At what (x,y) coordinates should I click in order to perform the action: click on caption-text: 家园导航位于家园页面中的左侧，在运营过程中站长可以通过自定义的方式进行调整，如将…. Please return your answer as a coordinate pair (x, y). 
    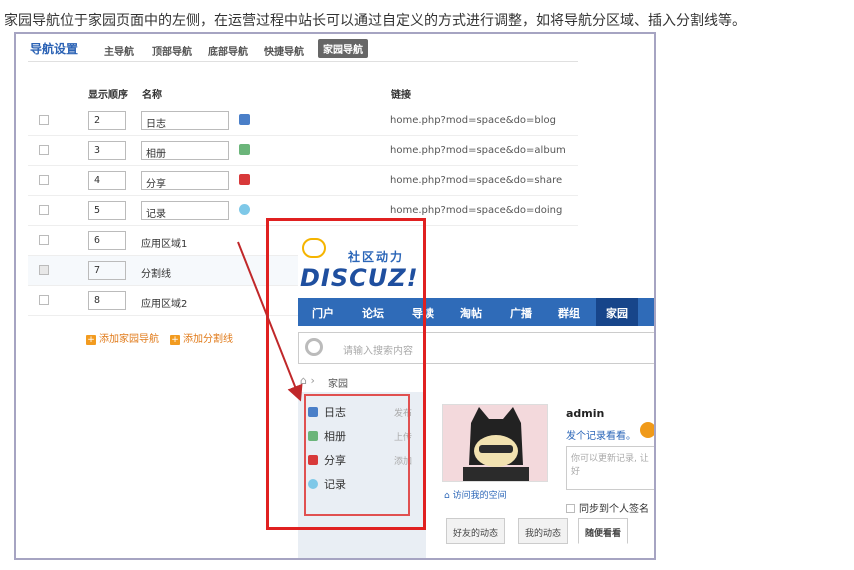
    Looking at the image, I should click on (375, 21).